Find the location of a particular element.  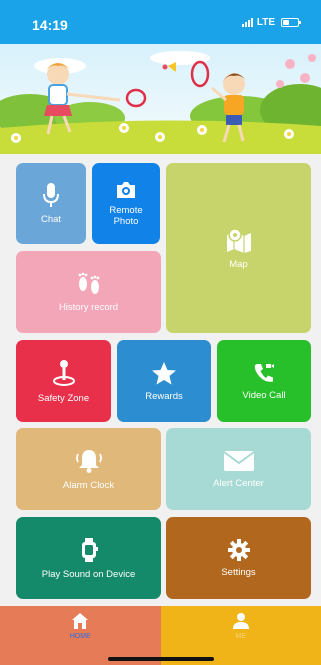

safety-zone-tile: Safety Zone is located at coordinates (63, 381).